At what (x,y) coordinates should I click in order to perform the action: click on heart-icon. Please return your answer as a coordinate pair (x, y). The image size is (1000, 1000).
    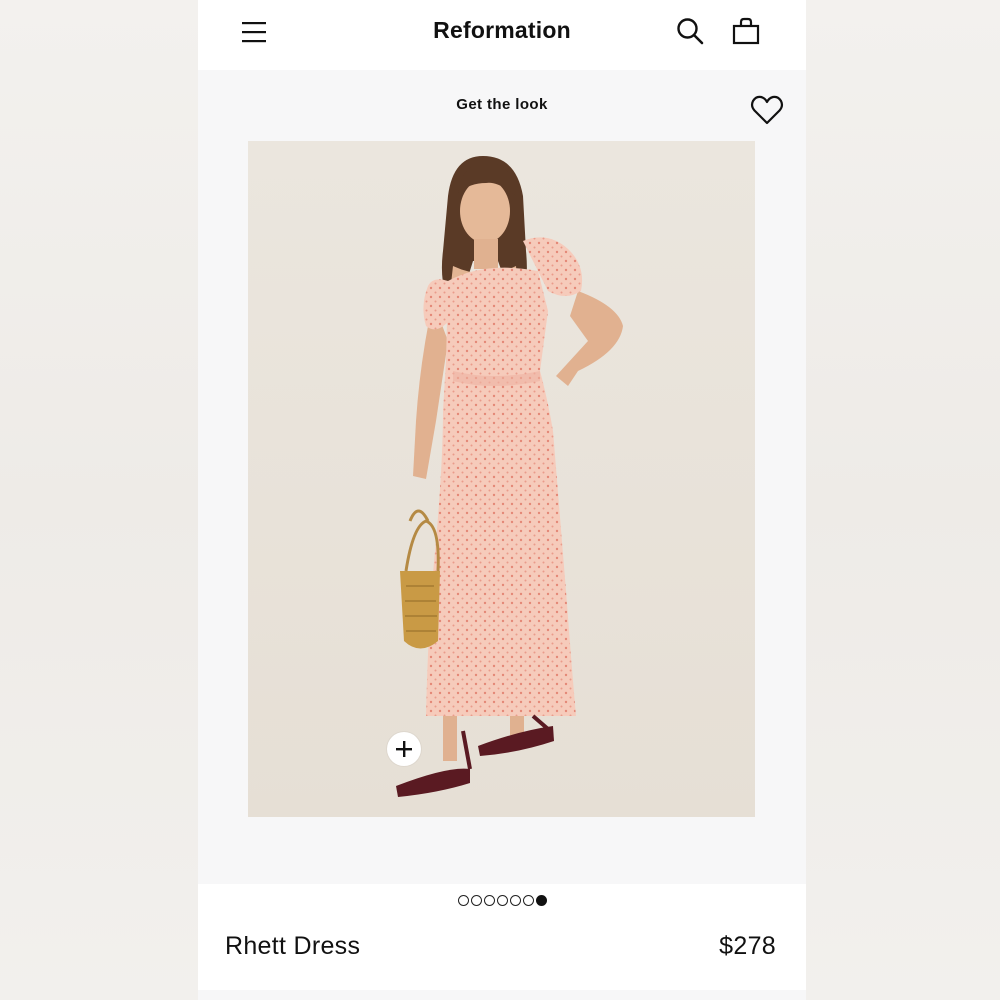
    Looking at the image, I should click on (767, 110).